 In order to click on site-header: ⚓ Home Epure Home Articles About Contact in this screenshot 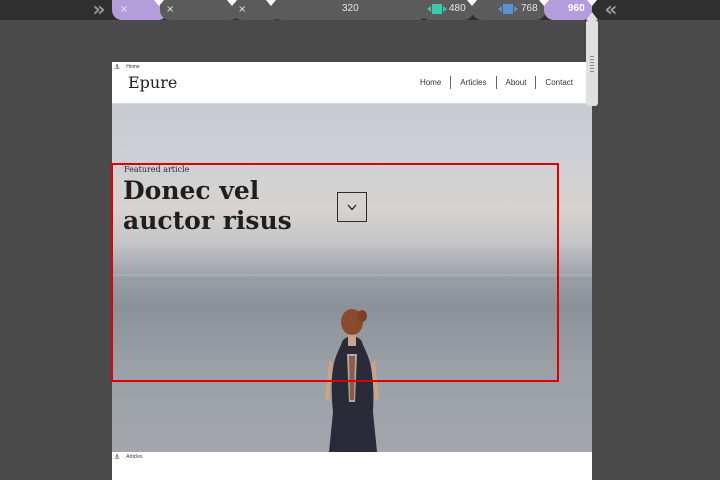, I will do `click(352, 83)`.